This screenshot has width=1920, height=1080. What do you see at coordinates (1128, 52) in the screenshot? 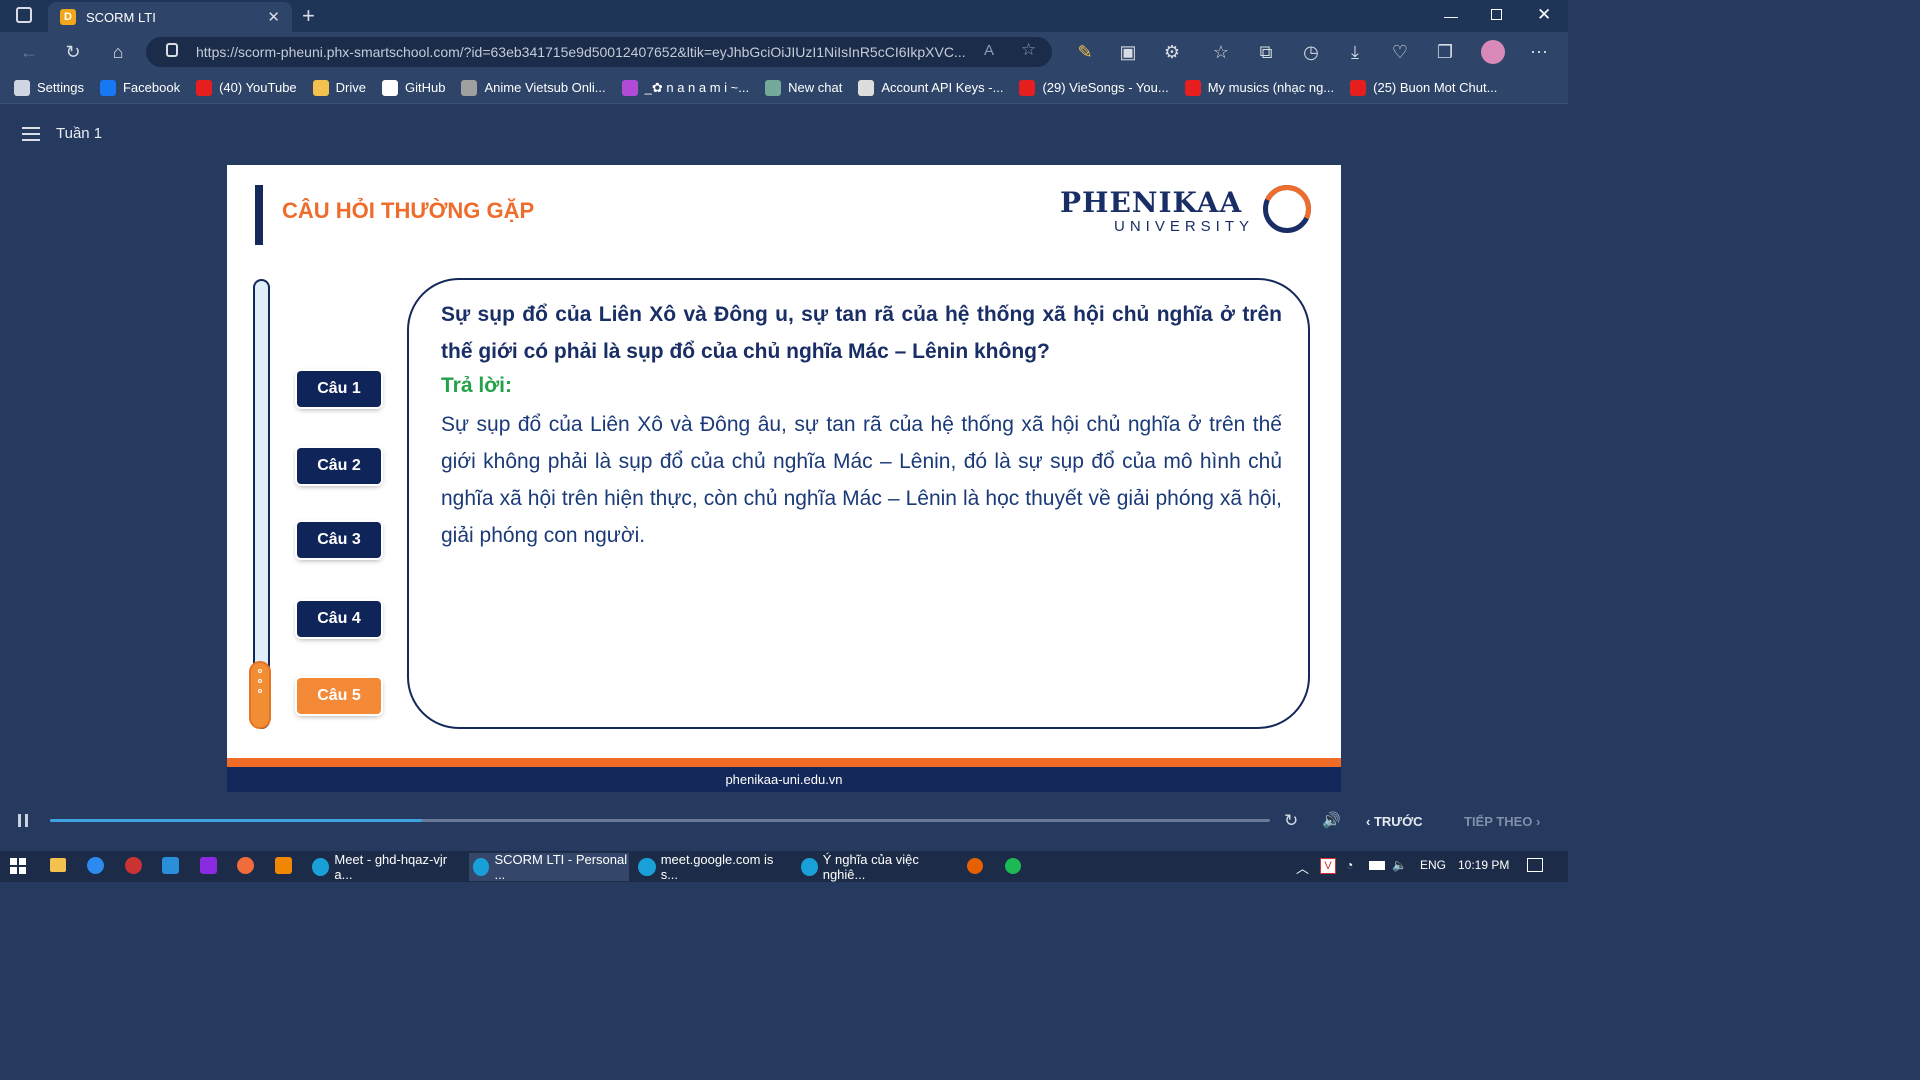
I see `extension-2-icon: ▣` at bounding box center [1128, 52].